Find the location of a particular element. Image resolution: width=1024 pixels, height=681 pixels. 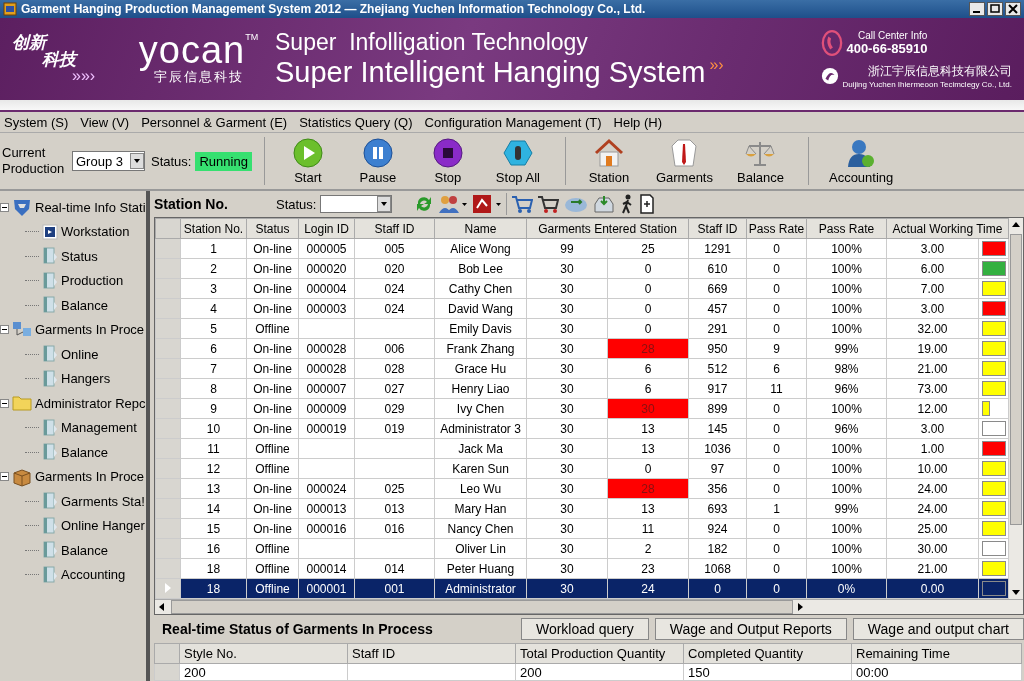

column-header: Remaining Time is located at coordinates (936, 653).